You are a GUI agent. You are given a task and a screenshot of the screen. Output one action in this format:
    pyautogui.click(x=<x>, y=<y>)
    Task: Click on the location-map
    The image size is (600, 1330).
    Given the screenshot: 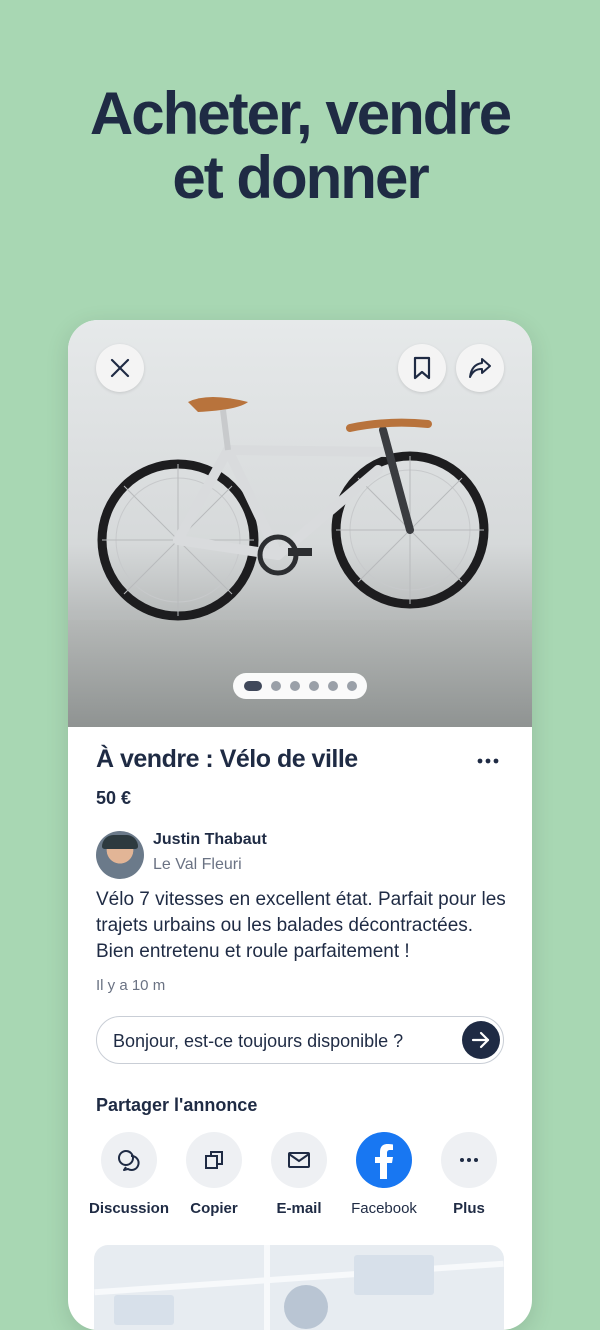 What is the action you would take?
    pyautogui.click(x=299, y=1287)
    